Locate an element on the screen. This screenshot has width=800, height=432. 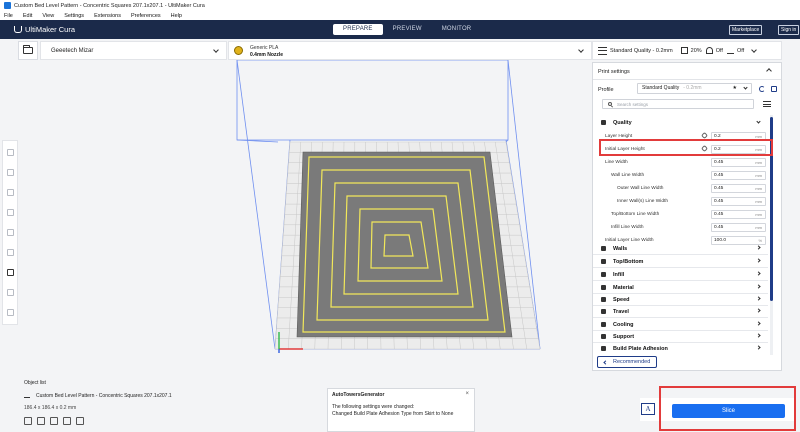
section-cooling: Cooling is located at coordinates (680, 325).